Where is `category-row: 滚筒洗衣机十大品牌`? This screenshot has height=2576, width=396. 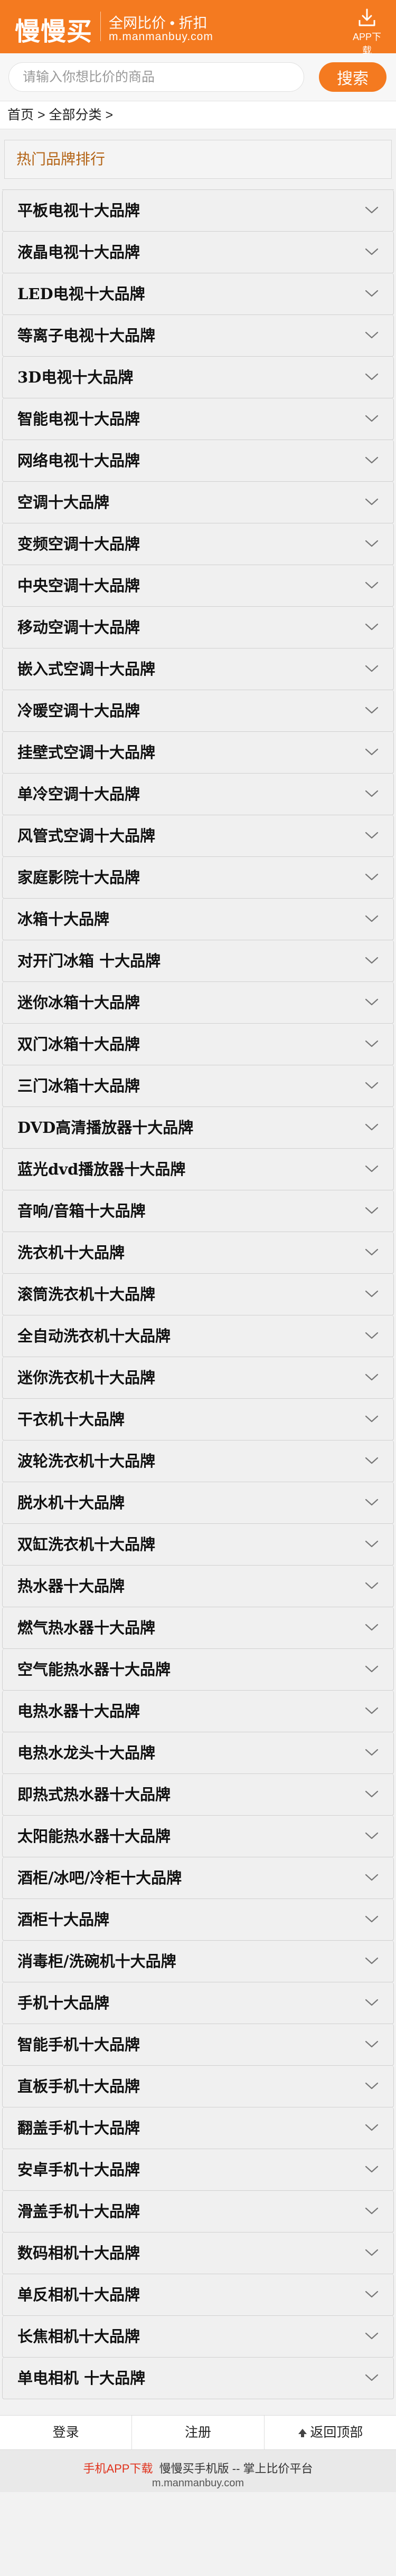 category-row: 滚筒洗衣机十大品牌 is located at coordinates (198, 1294).